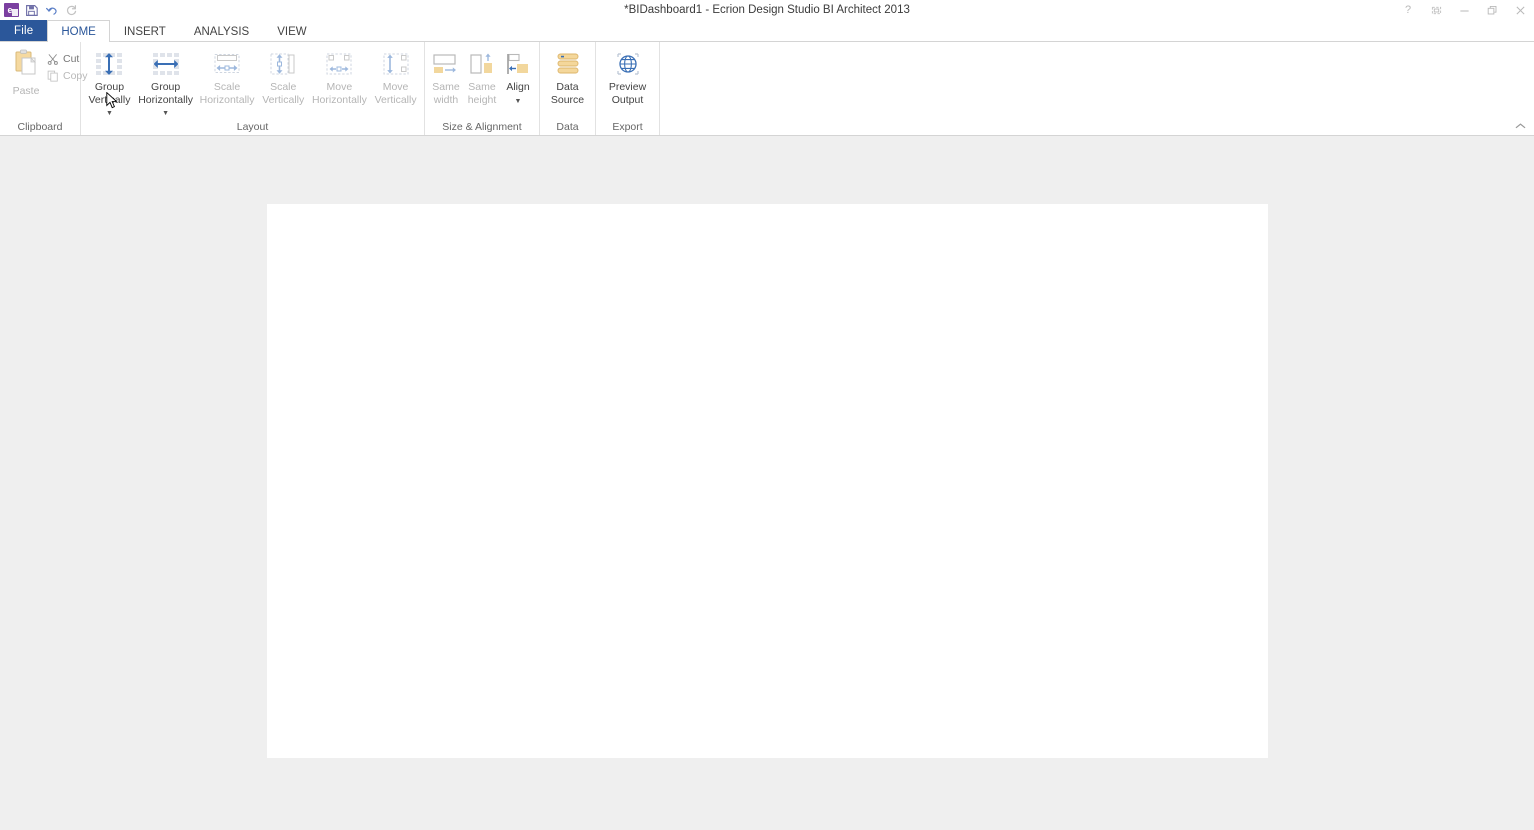  Describe the element at coordinates (482, 127) in the screenshot. I see `ribbon-group-label-size-alignment: Size & Alignment` at that location.